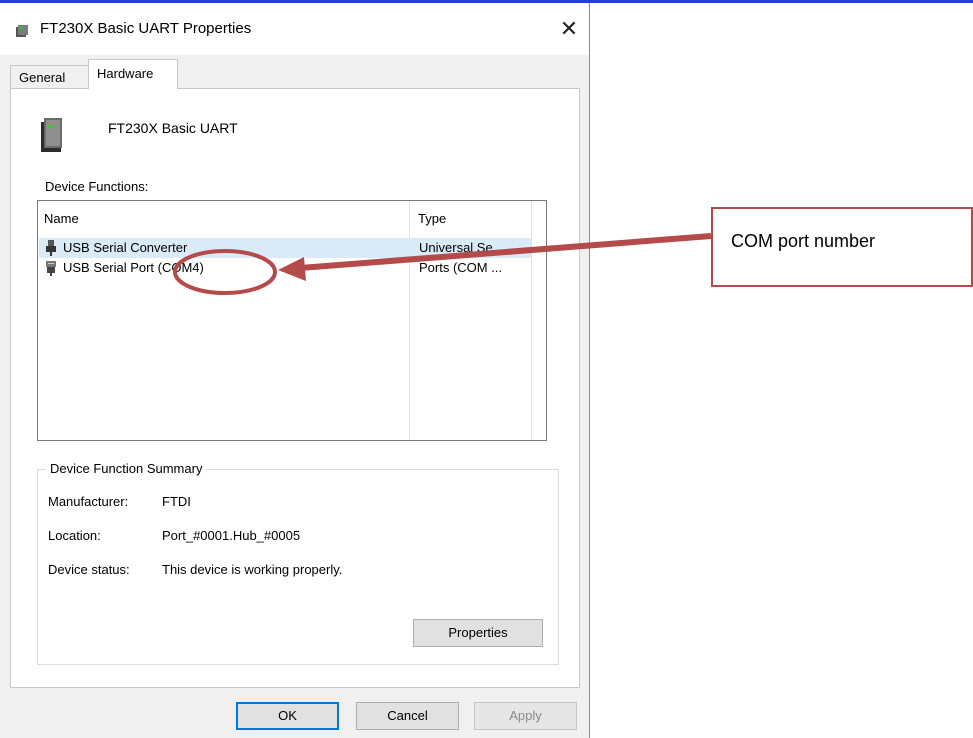 The height and width of the screenshot is (738, 973). What do you see at coordinates (97, 186) in the screenshot?
I see `device-functions-label: Device Functions:` at bounding box center [97, 186].